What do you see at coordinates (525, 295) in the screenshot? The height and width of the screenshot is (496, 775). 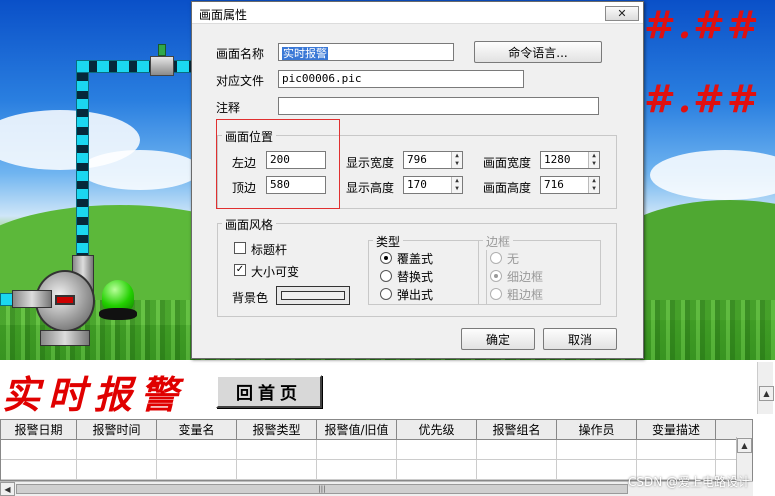 I see `border-option-label: 粗边框` at bounding box center [525, 295].